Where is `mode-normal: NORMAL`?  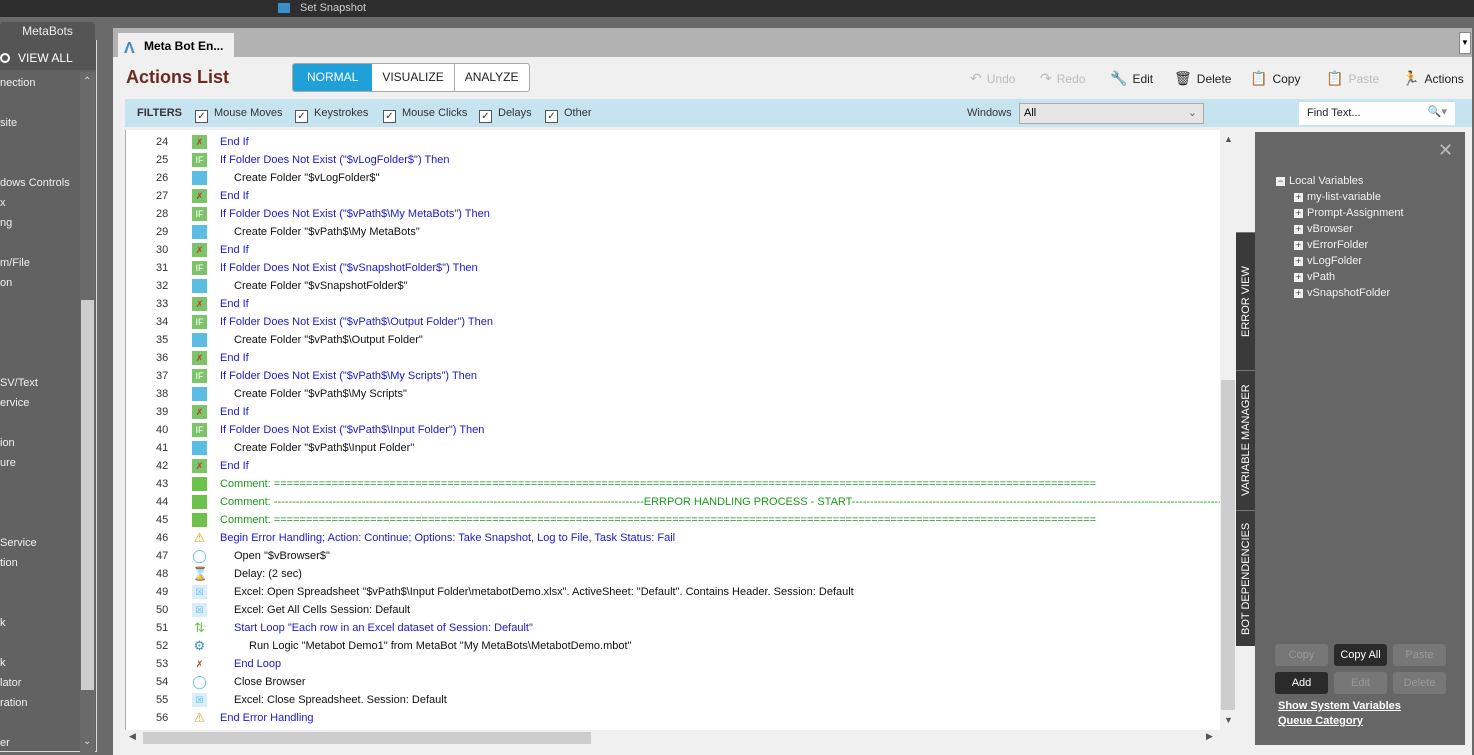
mode-normal: NORMAL is located at coordinates (333, 77).